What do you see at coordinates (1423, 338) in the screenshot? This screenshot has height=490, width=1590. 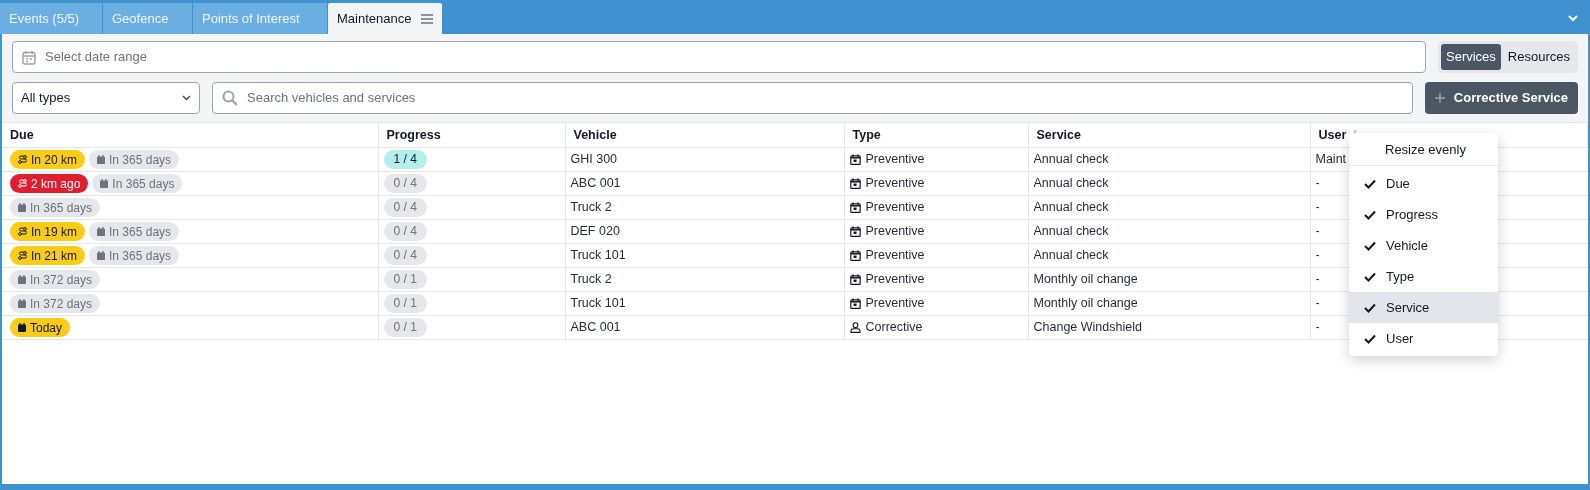 I see `menu-item: User` at bounding box center [1423, 338].